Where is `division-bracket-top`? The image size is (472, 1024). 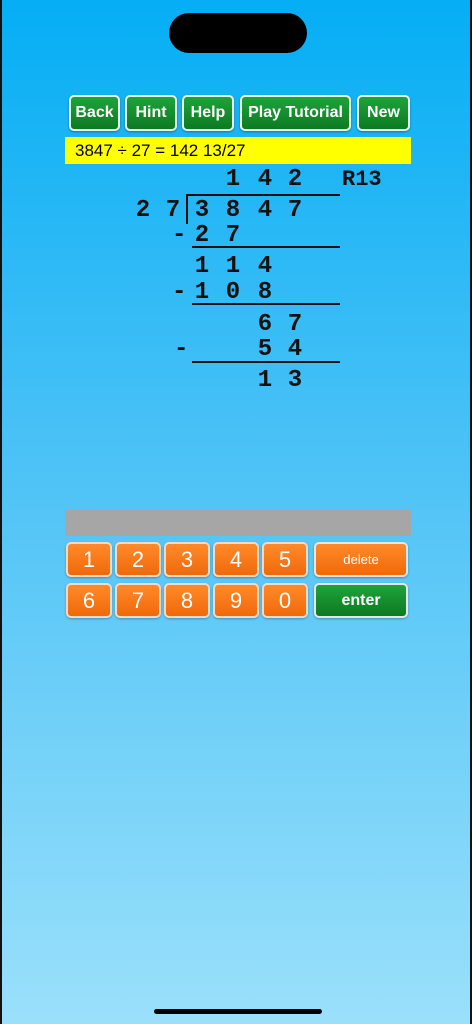
division-bracket-top is located at coordinates (263, 195).